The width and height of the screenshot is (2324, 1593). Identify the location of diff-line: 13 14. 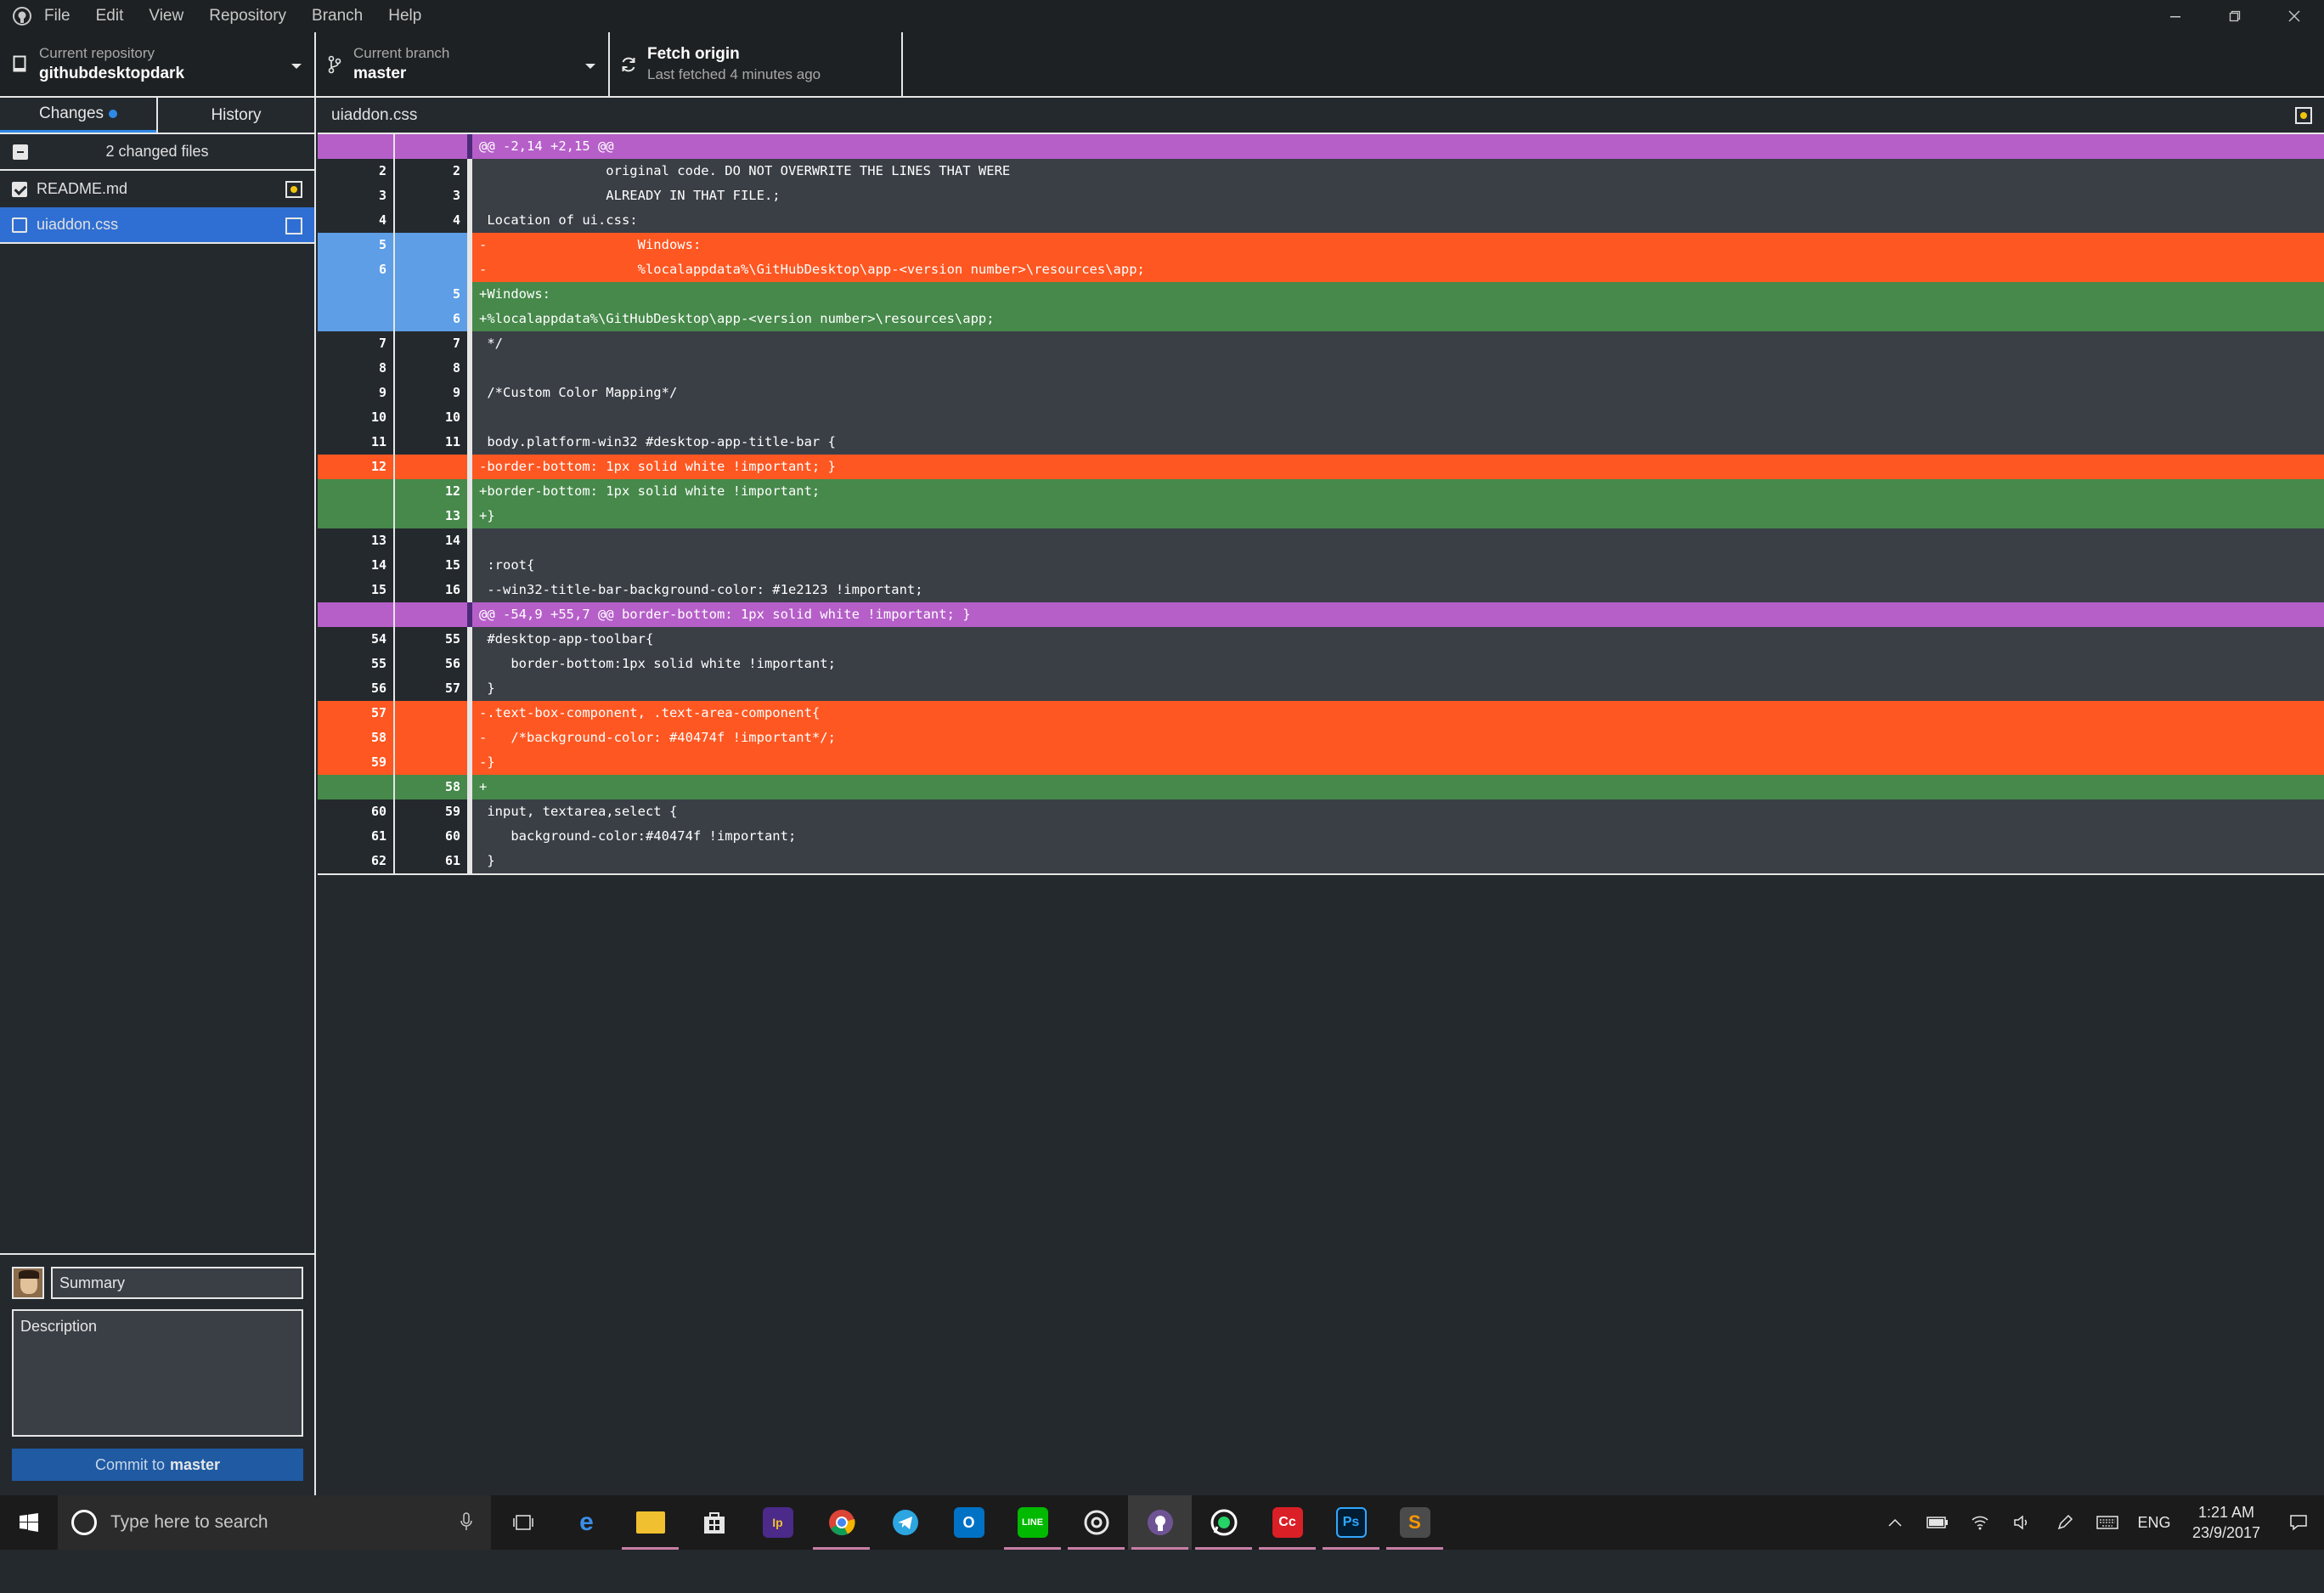
(1321, 540).